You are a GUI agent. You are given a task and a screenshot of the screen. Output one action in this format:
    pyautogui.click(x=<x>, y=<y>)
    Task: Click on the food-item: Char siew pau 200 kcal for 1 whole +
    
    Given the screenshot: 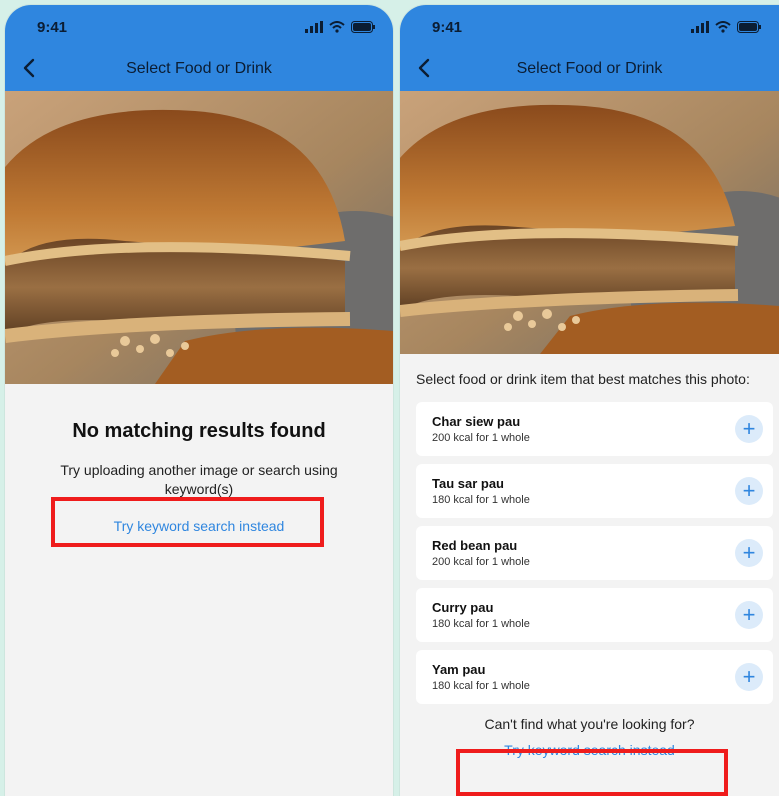 What is the action you would take?
    pyautogui.click(x=594, y=429)
    